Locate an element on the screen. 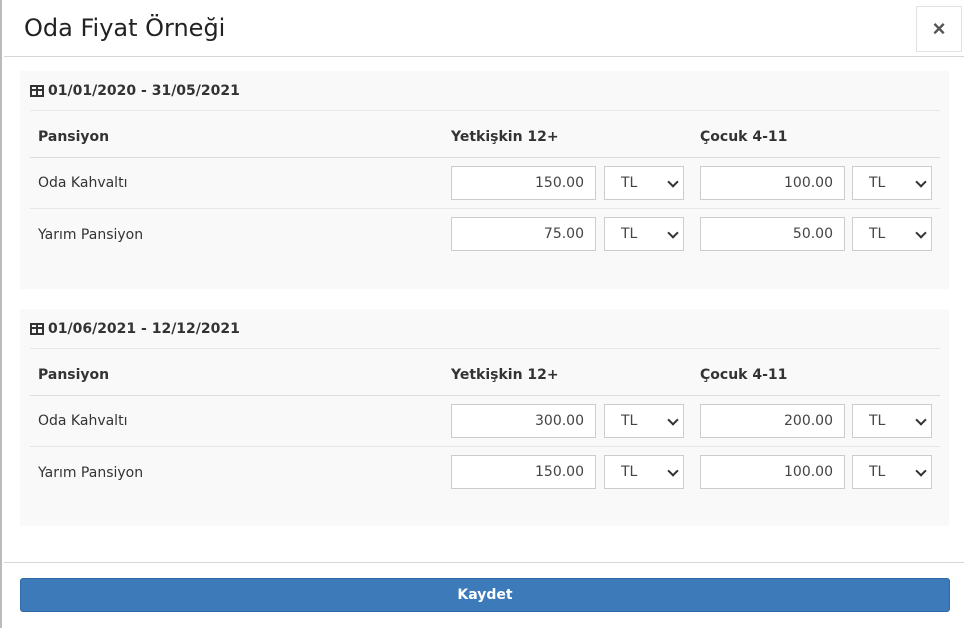 This screenshot has width=964, height=628. close-icon: × is located at coordinates (939, 28).